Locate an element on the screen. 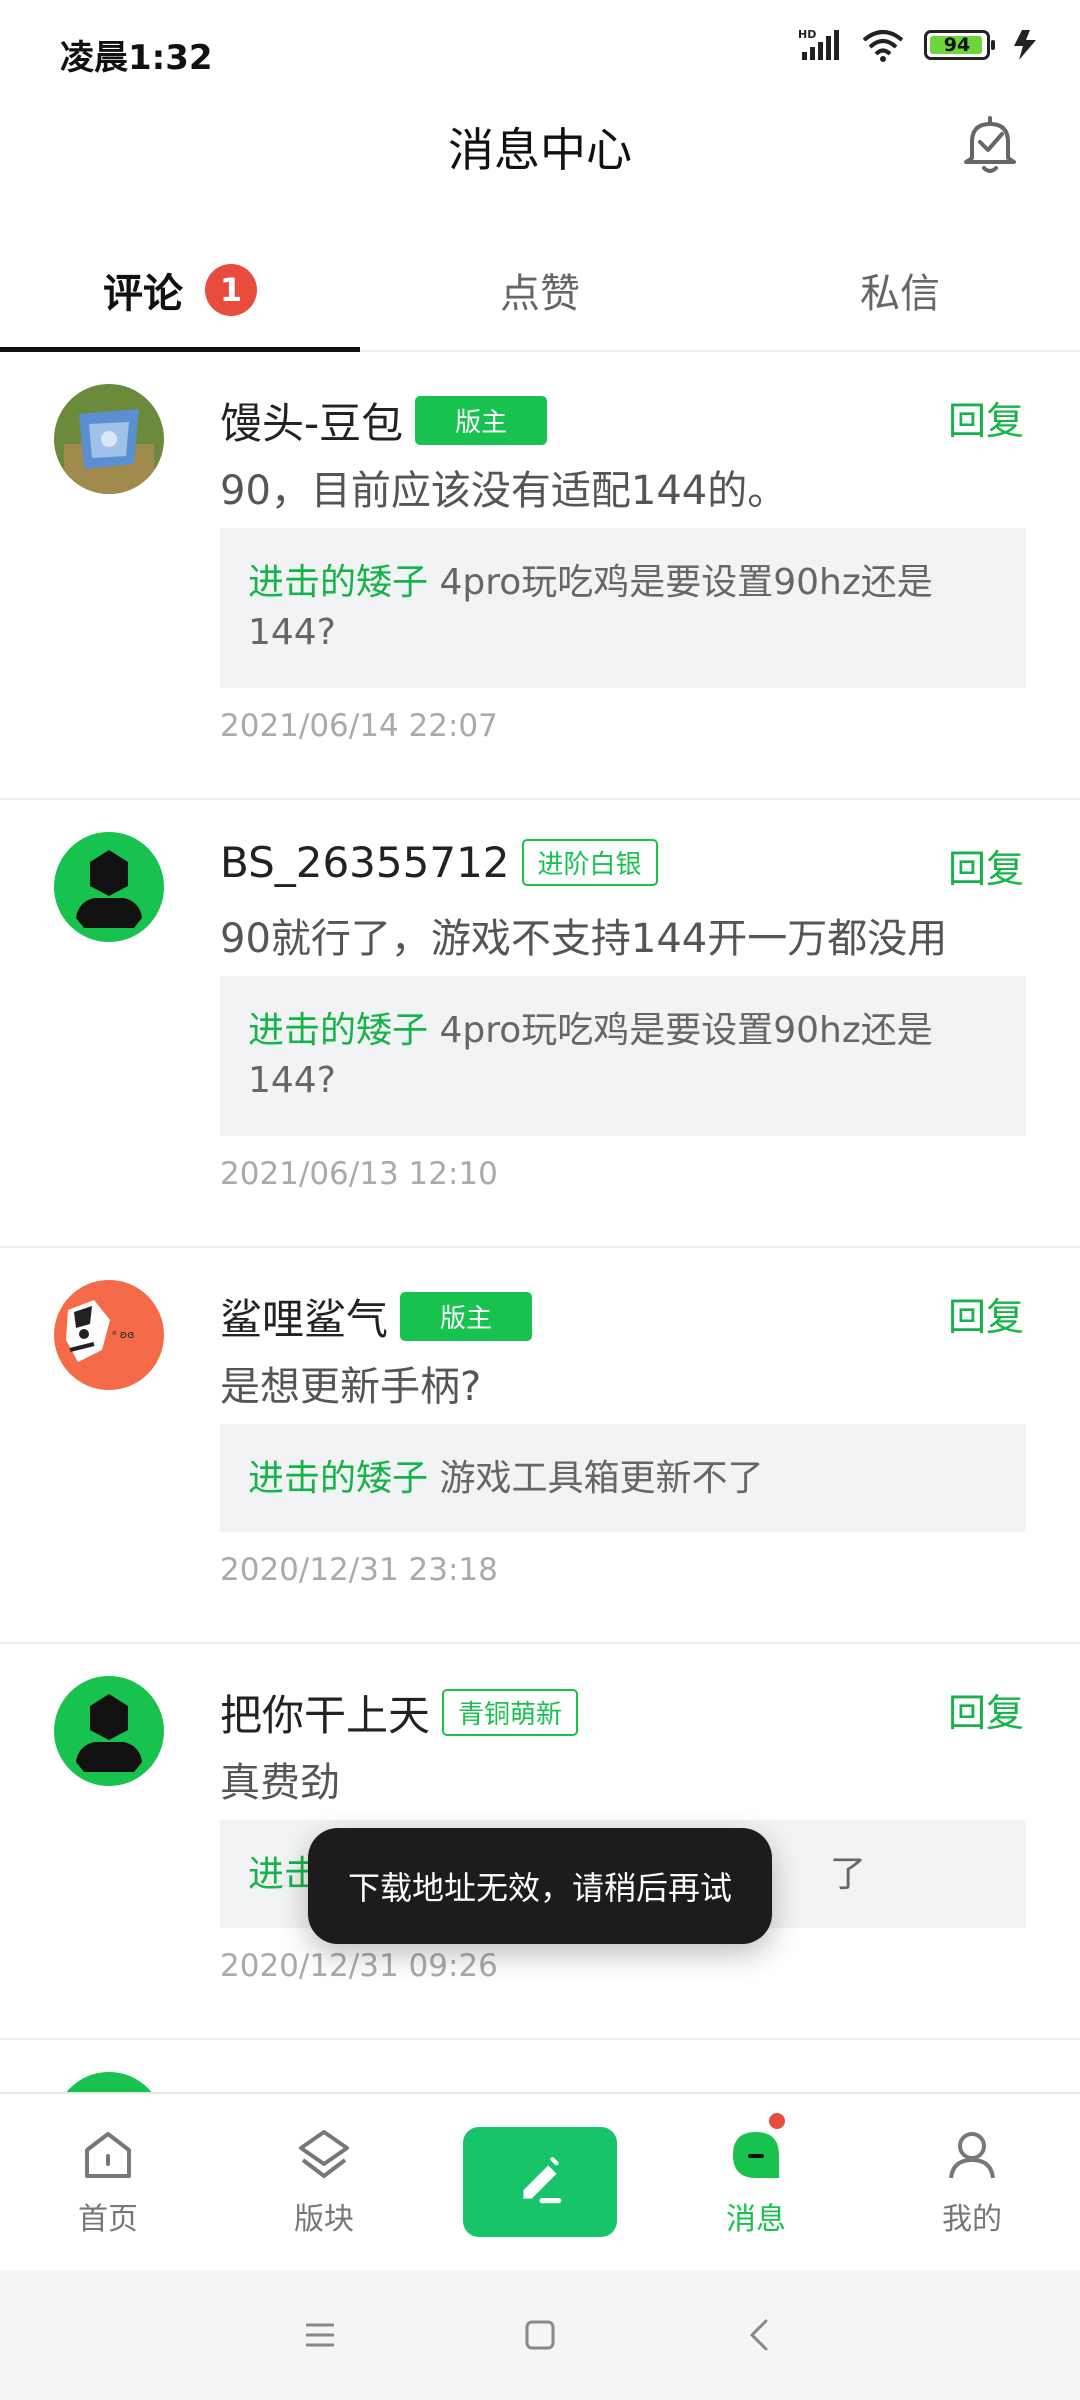 The image size is (1080, 2400). user-name-row: 鲨哩鲨气 版主 is located at coordinates (376, 1316).